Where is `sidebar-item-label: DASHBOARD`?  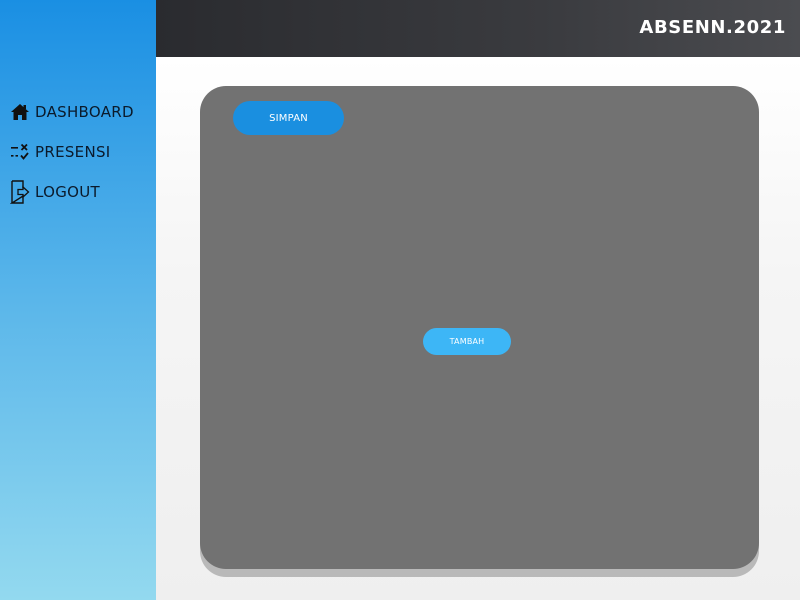
sidebar-item-label: DASHBOARD is located at coordinates (84, 112).